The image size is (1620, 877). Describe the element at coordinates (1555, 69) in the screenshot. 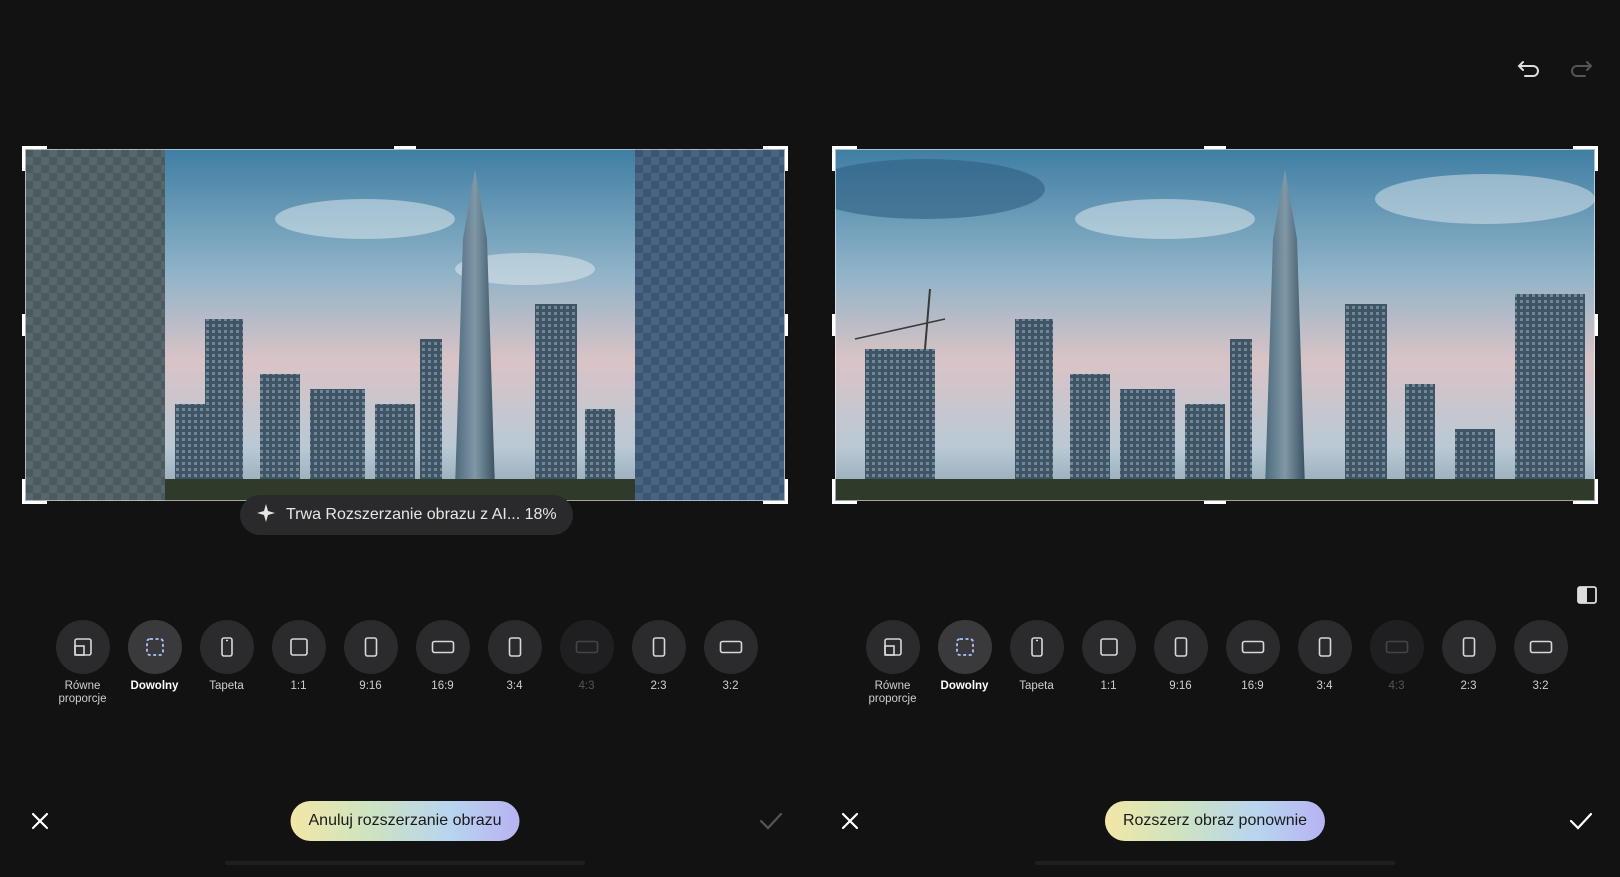

I see `history-controls` at that location.